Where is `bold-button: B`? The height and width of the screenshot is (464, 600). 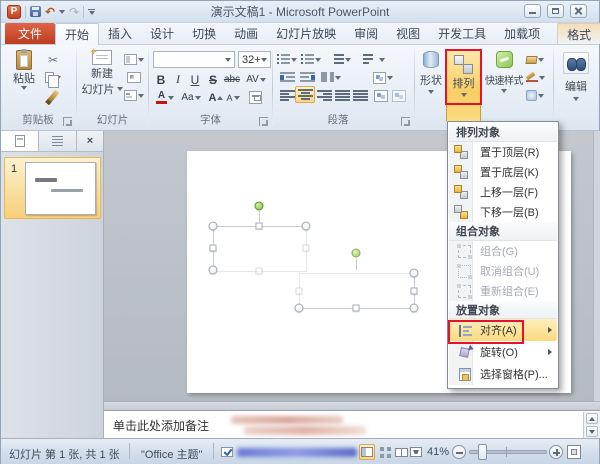
bold-button: B is located at coordinates (161, 79).